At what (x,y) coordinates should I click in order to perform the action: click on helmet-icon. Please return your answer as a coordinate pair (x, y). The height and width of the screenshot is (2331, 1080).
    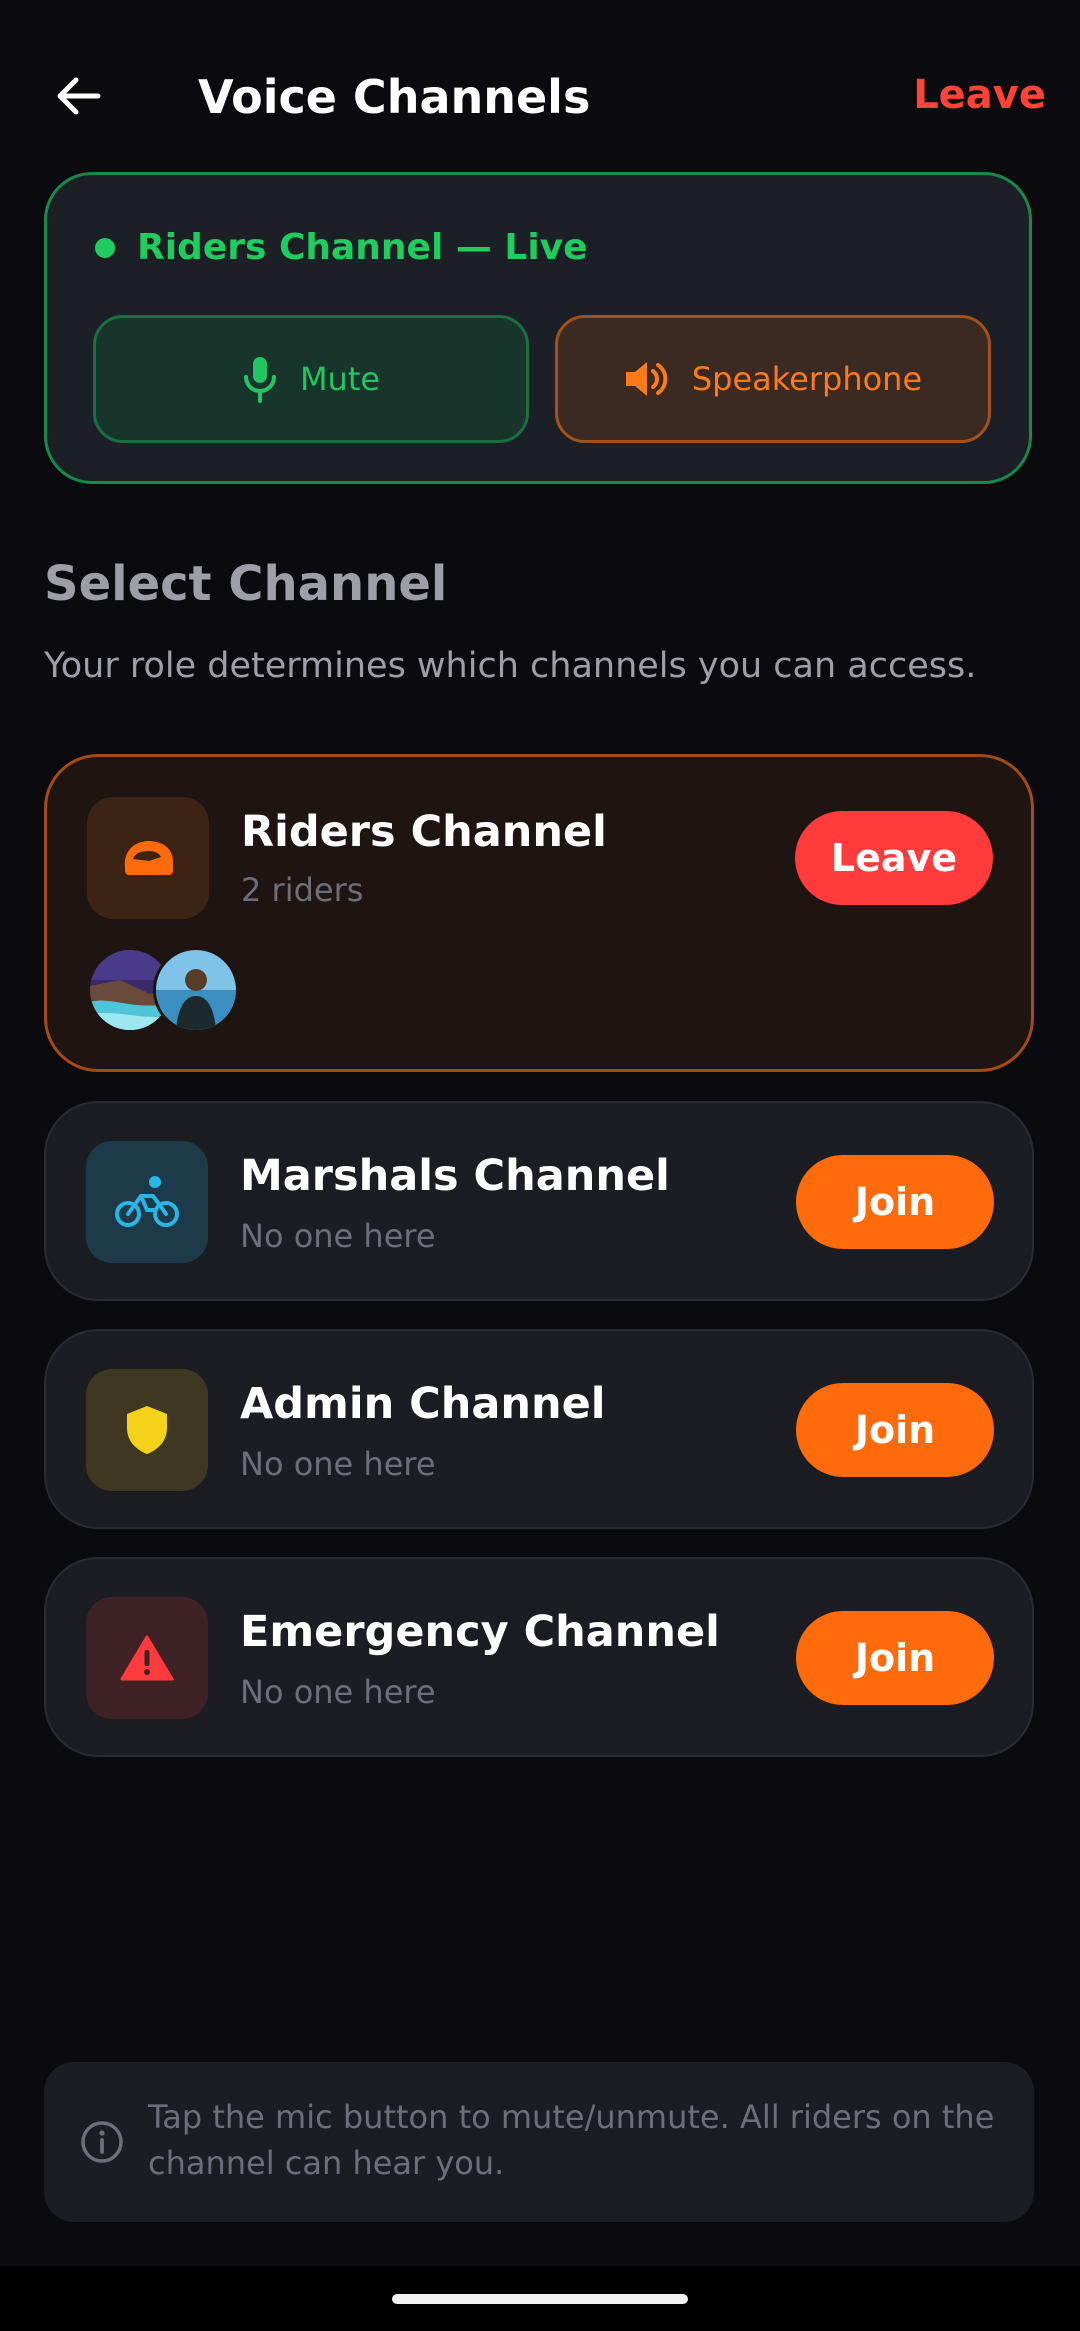
    Looking at the image, I should click on (148, 858).